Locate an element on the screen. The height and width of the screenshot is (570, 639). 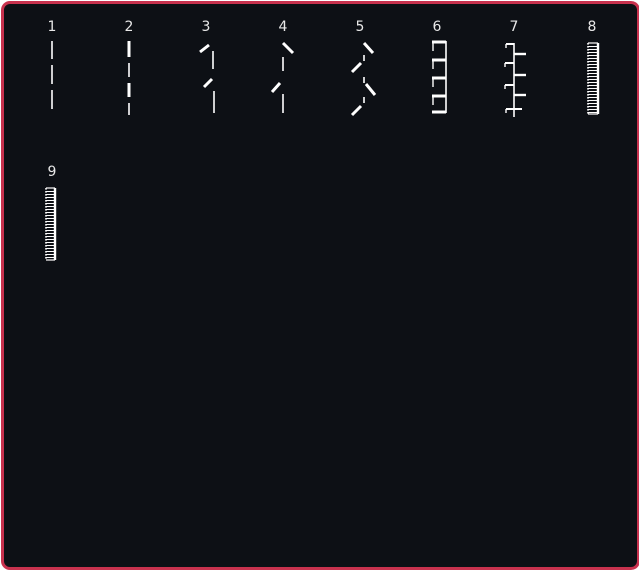
feather-stitch-wide-icon is located at coordinates (282, 77).